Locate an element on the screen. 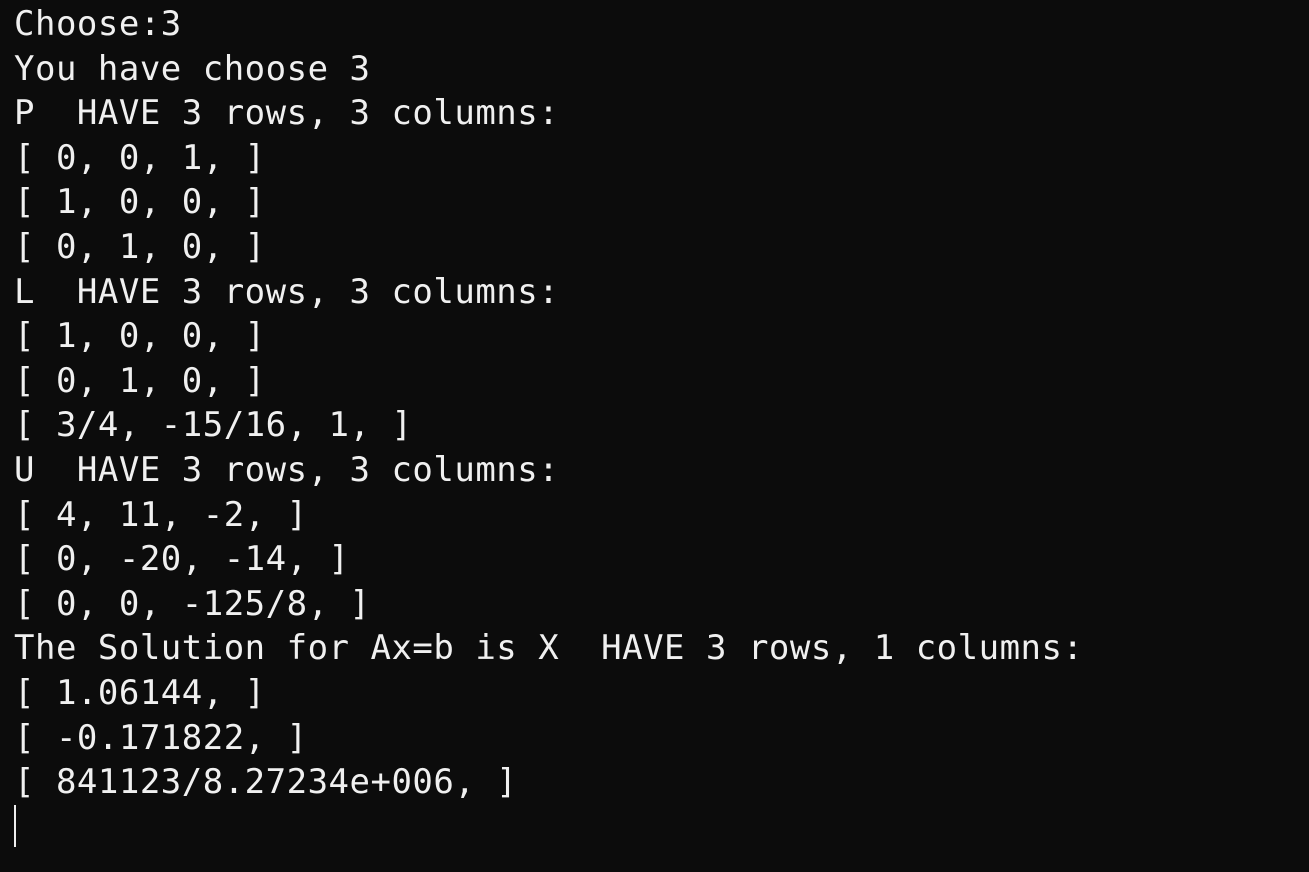 The width and height of the screenshot is (1309, 872). console-line-p-row: [ 1, 0, 0, ] is located at coordinates (140, 202).